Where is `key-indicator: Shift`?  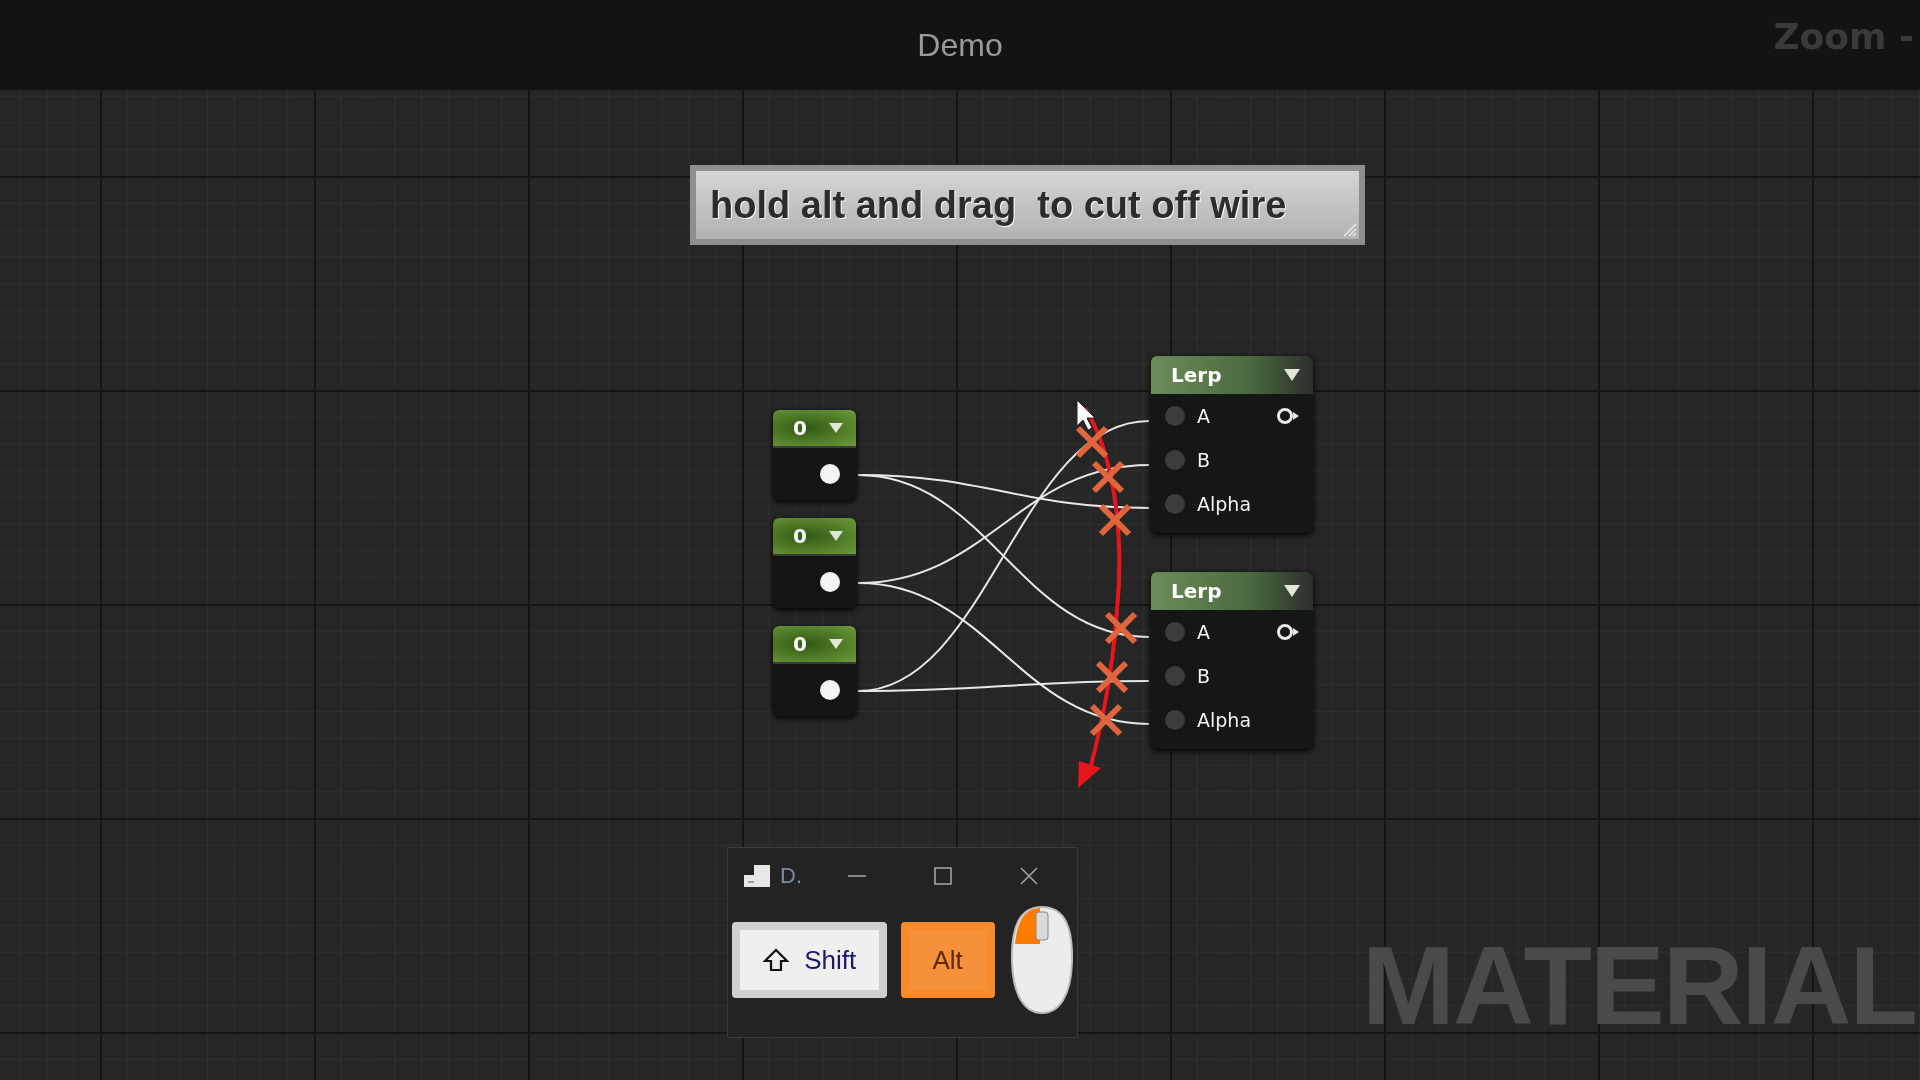 key-indicator: Shift is located at coordinates (809, 960).